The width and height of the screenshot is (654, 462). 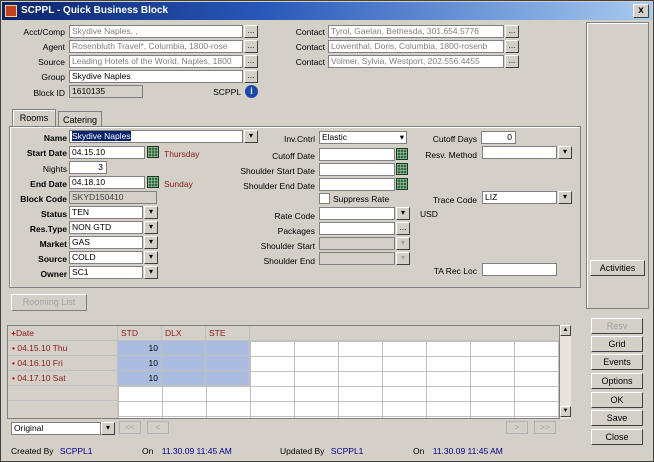 I want to click on contact-field-3: Volmer, Sylvia, Westport, 202.556.4455, so click(x=416, y=61).